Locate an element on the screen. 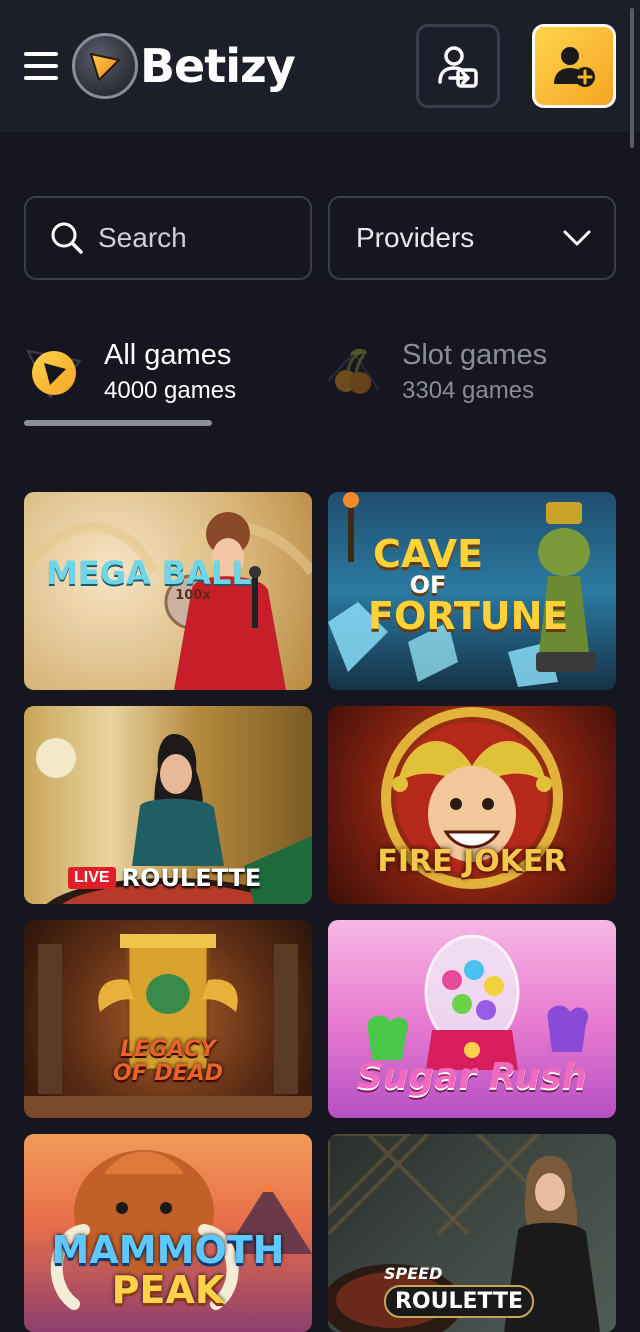 Image resolution: width=640 pixels, height=1332 pixels. game-title: FIRE JOKER is located at coordinates (472, 861).